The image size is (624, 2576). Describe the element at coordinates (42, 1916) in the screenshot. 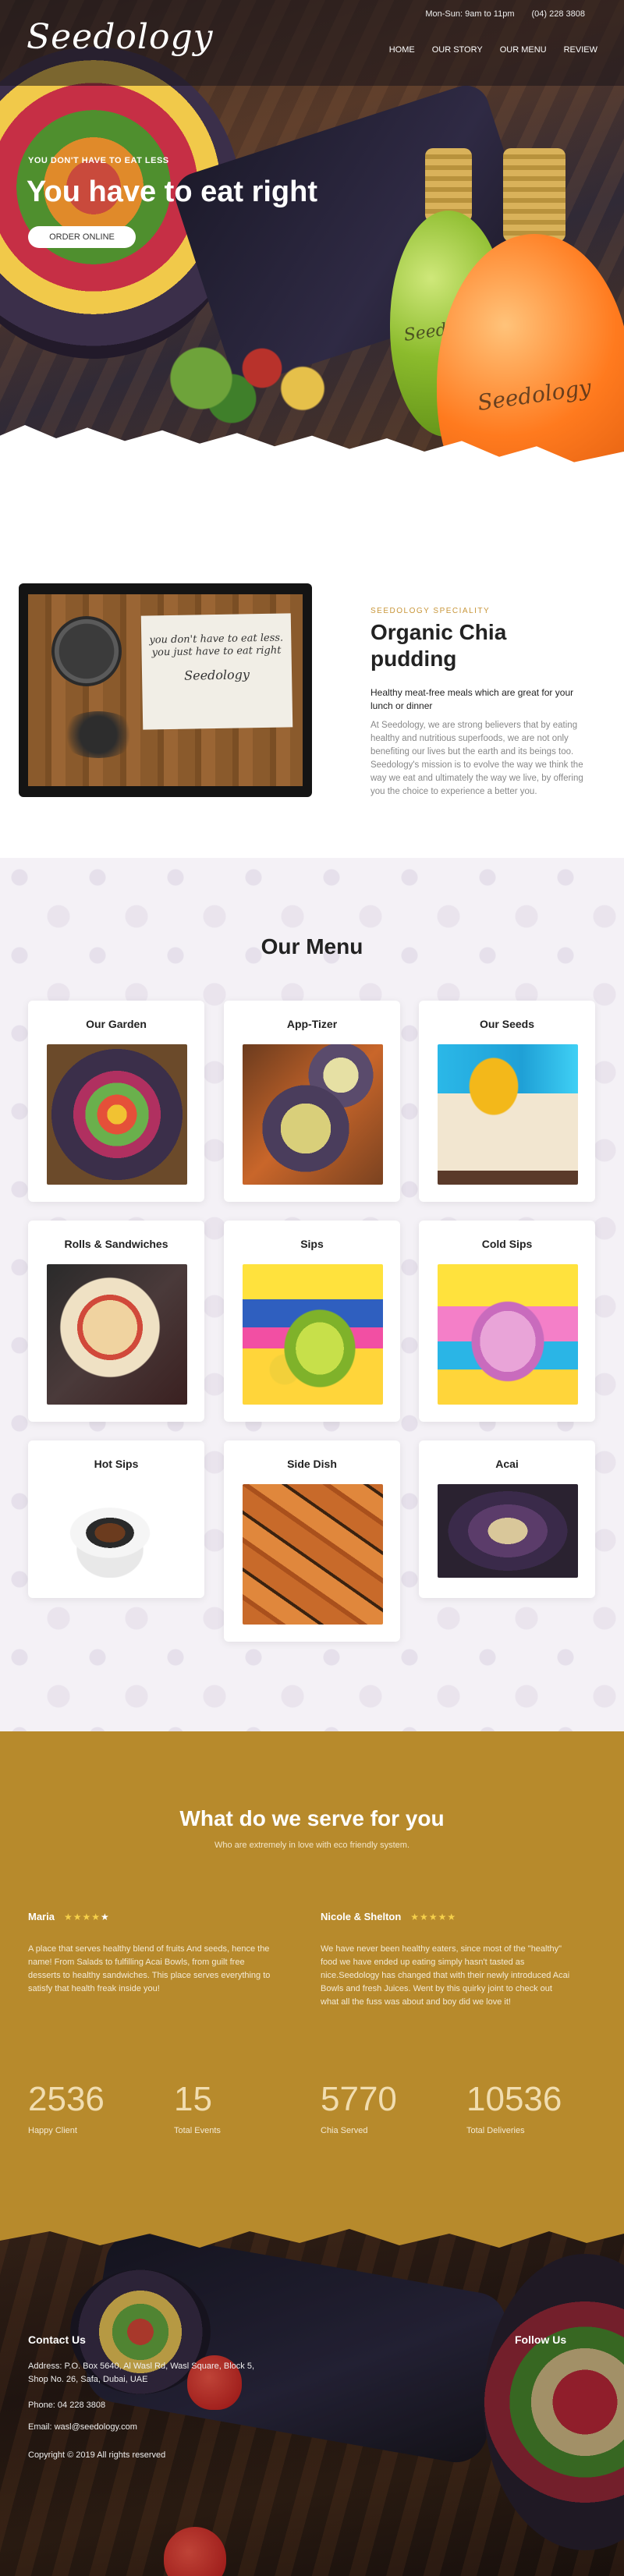

I see `testimonial-name: Maria` at that location.